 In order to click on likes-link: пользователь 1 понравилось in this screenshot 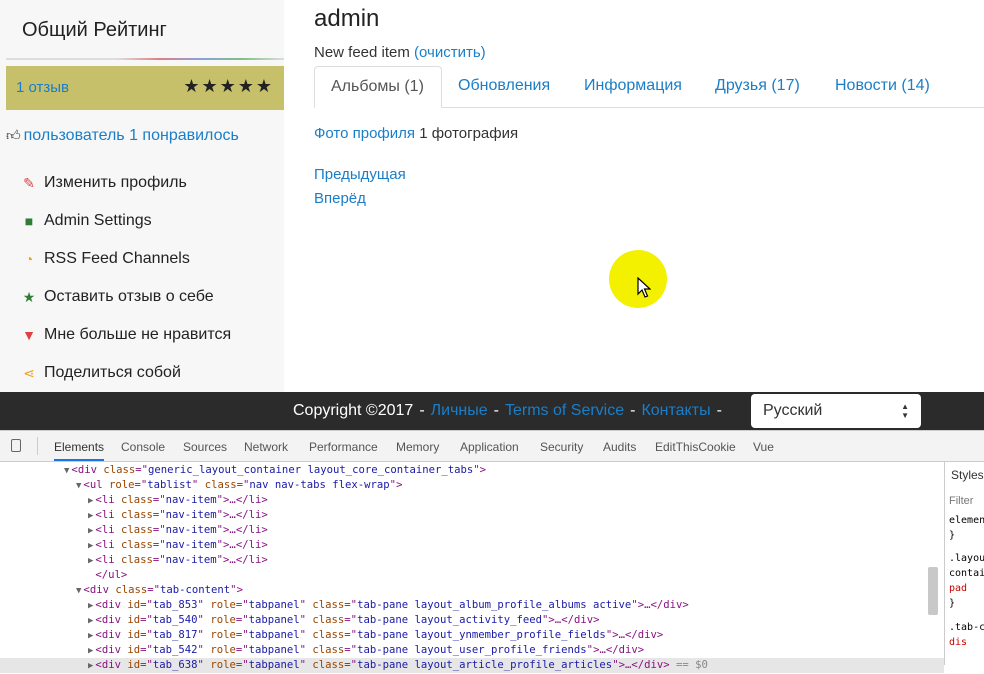, I will do `click(131, 135)`.